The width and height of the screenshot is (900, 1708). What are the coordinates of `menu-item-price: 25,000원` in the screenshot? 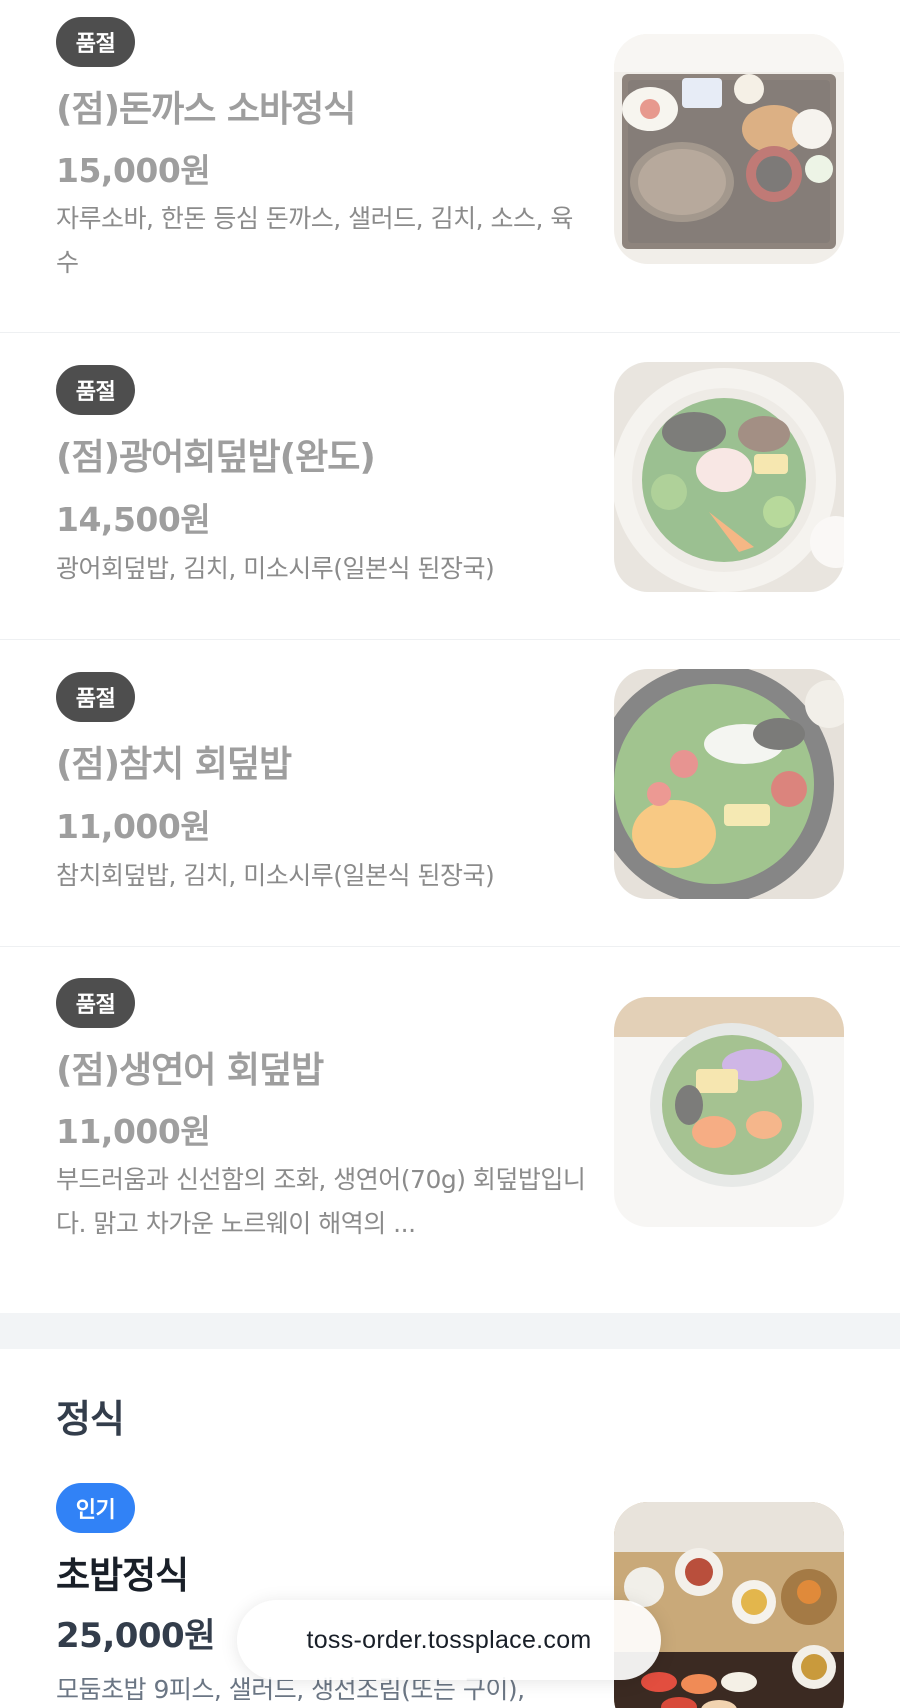 It's located at (135, 1636).